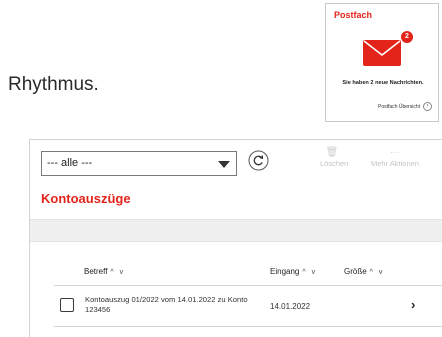 The image size is (442, 337). I want to click on section-title: Kontoauszüge, so click(86, 198).